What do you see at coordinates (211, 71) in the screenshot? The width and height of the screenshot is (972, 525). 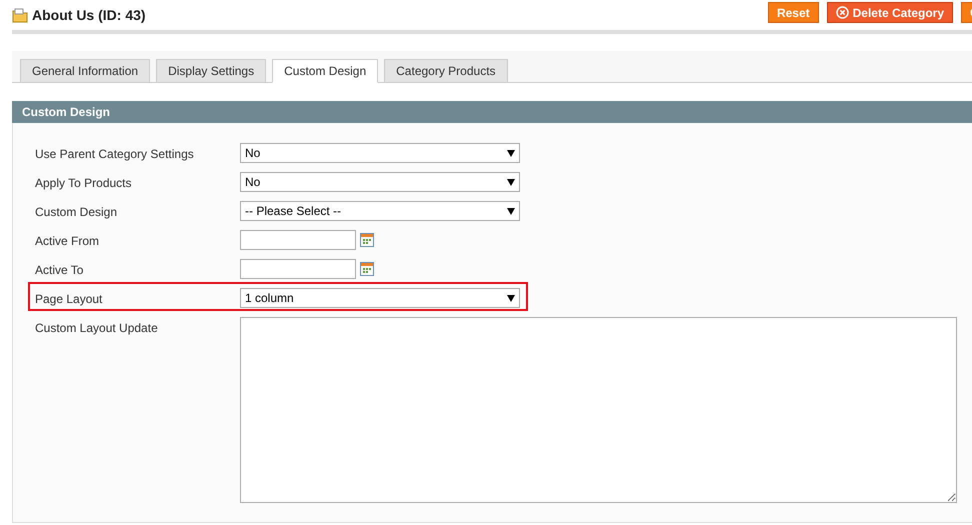 I see `tab: Display Settings` at bounding box center [211, 71].